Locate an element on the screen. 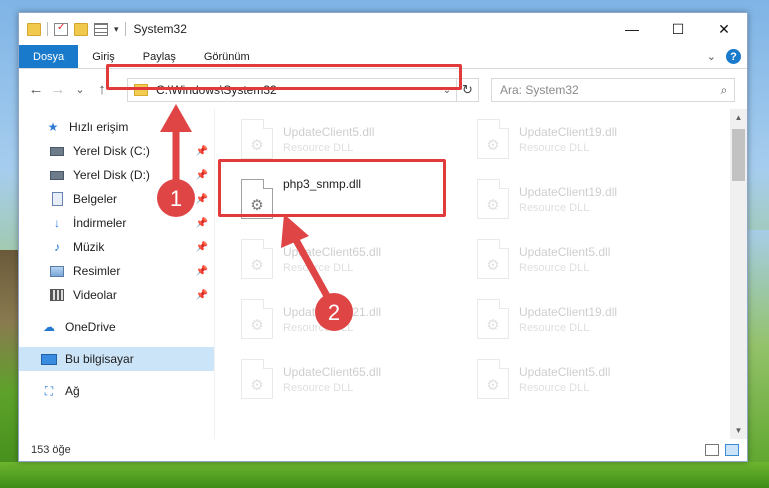 Image resolution: width=769 pixels, height=488 pixels. folder-icon is located at coordinates (34, 29).